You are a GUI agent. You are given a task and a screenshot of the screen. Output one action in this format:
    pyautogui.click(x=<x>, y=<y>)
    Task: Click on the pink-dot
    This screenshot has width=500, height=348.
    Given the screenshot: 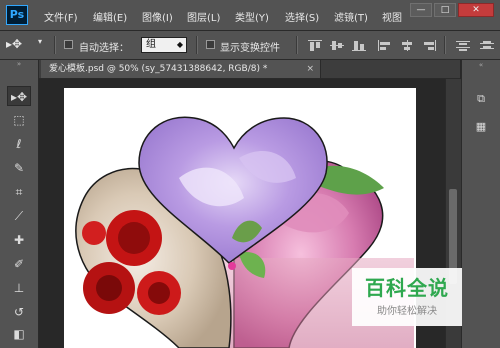 What is the action you would take?
    pyautogui.click(x=232, y=266)
    